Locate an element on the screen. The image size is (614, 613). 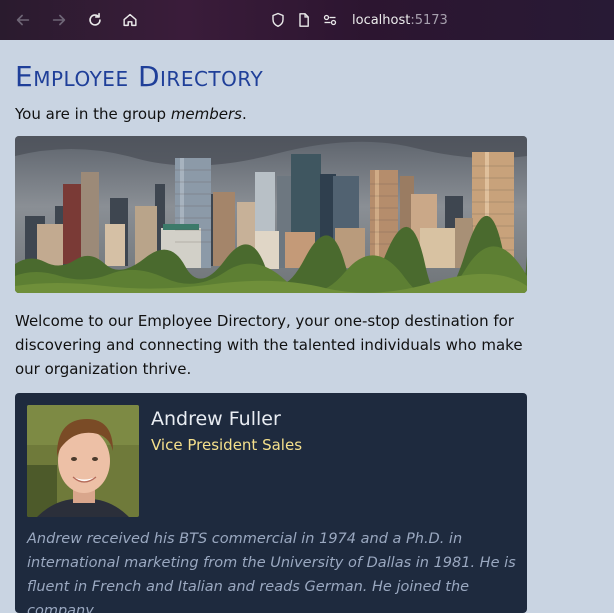
group-line: You are in the group members. is located at coordinates (271, 114).